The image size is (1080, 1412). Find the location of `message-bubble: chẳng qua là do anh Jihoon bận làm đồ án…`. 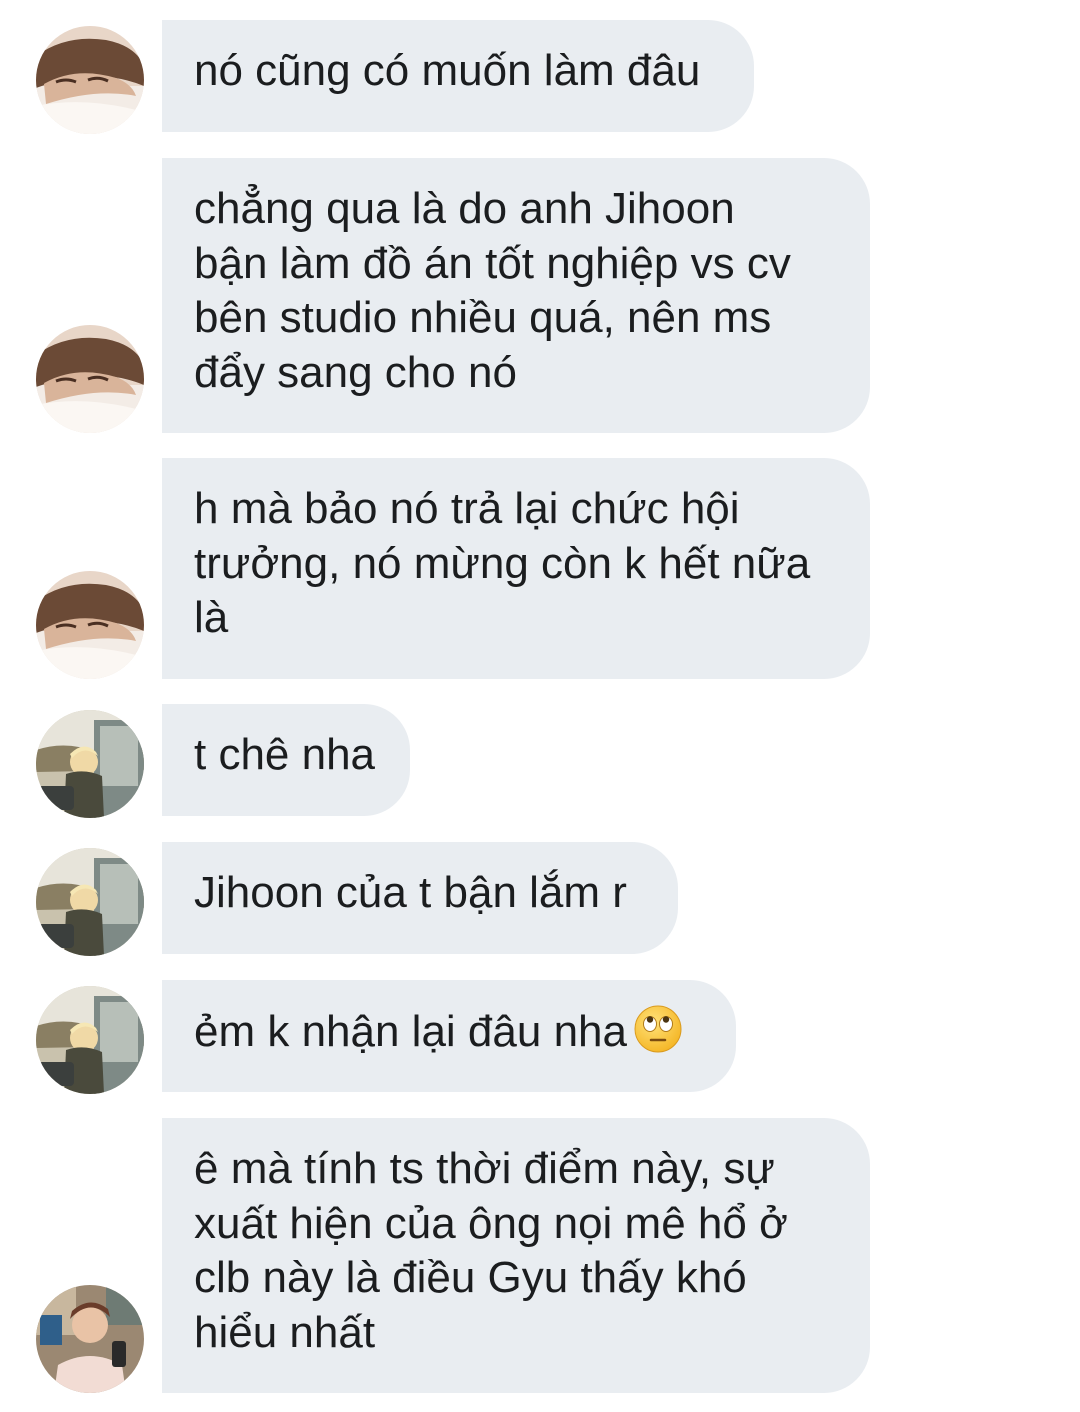

message-bubble: chẳng qua là do anh Jihoon bận làm đồ án… is located at coordinates (516, 295).